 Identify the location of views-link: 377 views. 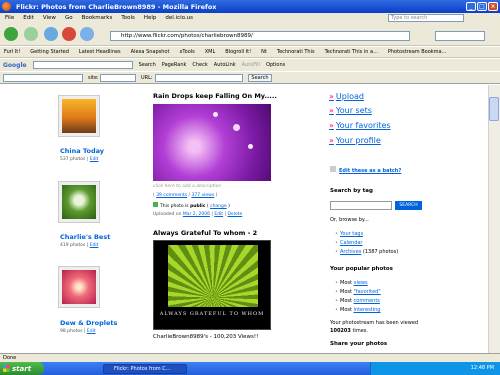
(202, 195).